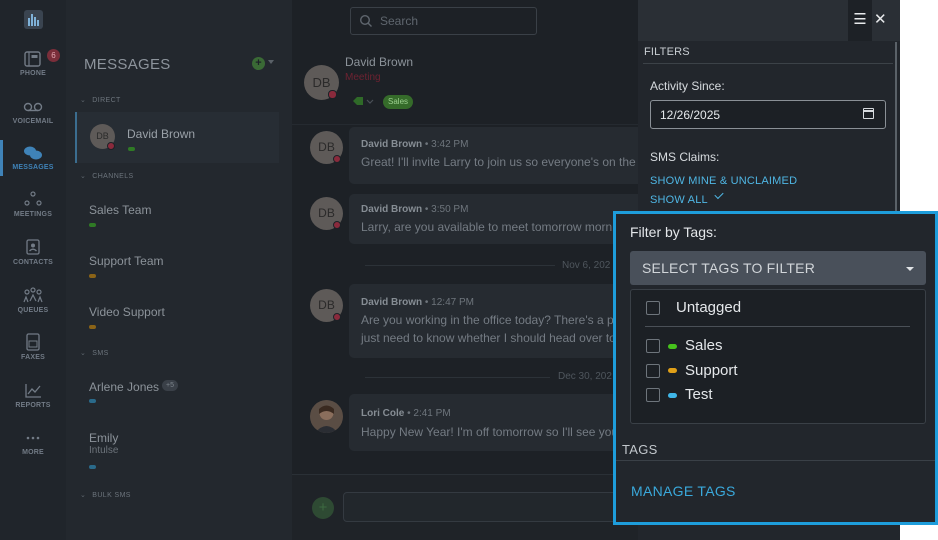 Image resolution: width=938 pixels, height=540 pixels. I want to click on show-mine-unclaimed-option: SHOW MINE & UNCLAIMED, so click(723, 181).